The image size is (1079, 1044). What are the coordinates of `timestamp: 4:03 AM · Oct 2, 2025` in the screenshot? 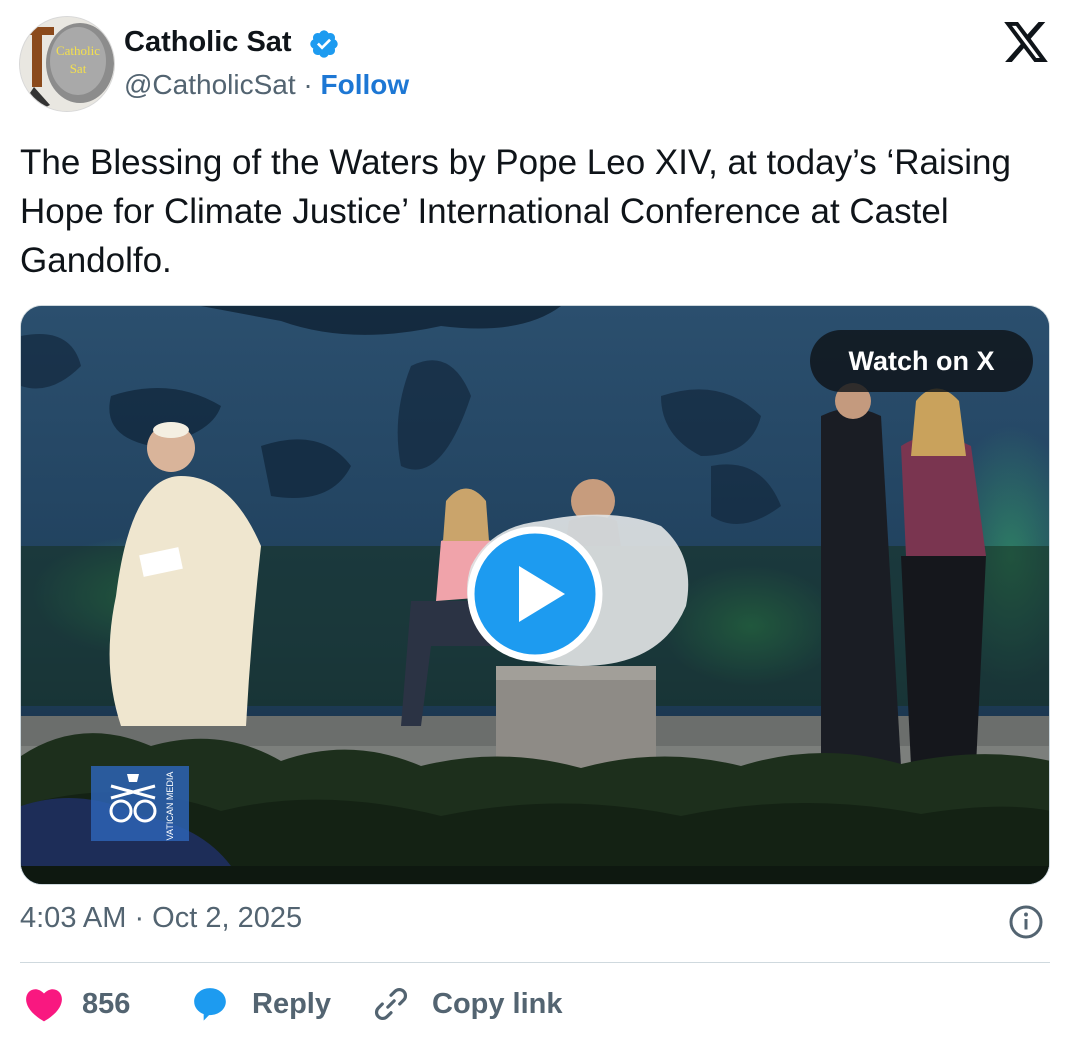 It's located at (161, 918).